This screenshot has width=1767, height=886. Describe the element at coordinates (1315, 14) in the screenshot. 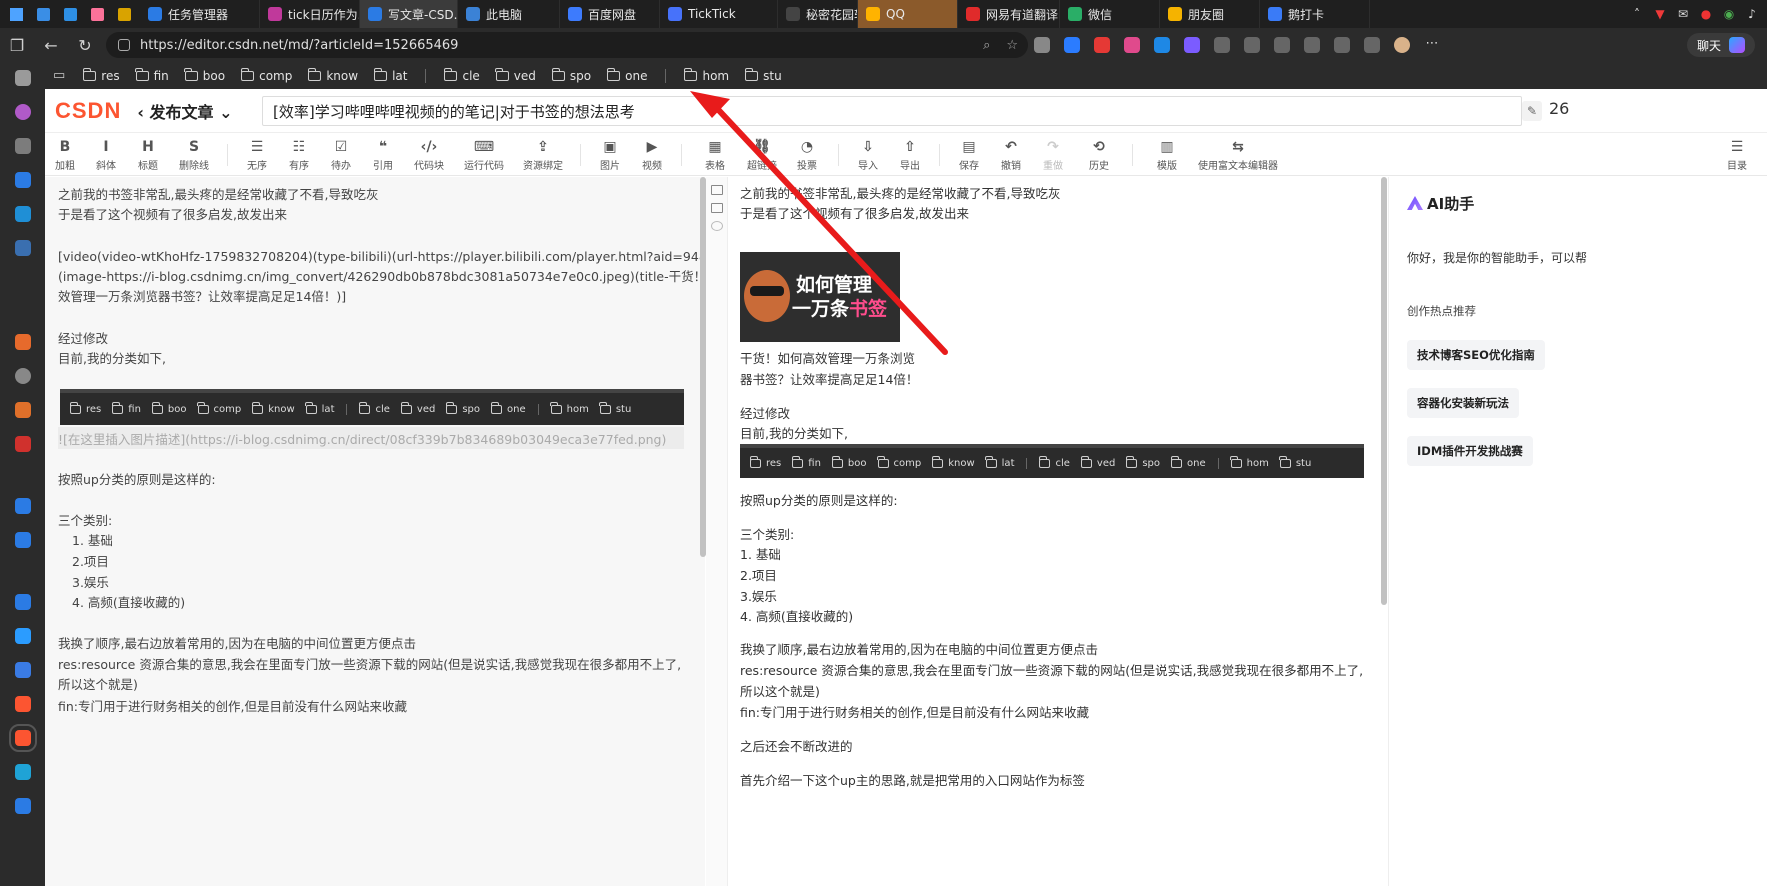

I see `browser-tab: 鹅打卡` at that location.